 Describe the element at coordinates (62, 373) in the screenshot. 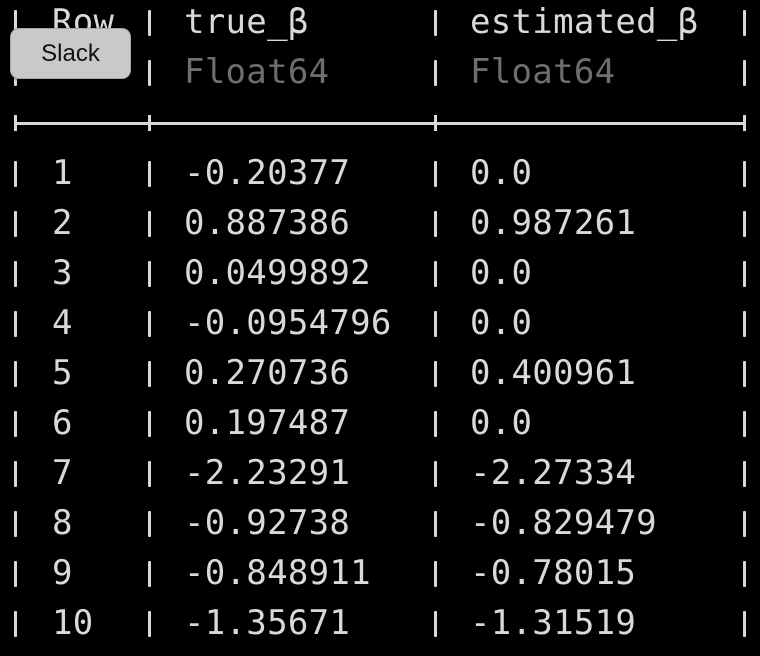

I see `row-number: 5` at that location.